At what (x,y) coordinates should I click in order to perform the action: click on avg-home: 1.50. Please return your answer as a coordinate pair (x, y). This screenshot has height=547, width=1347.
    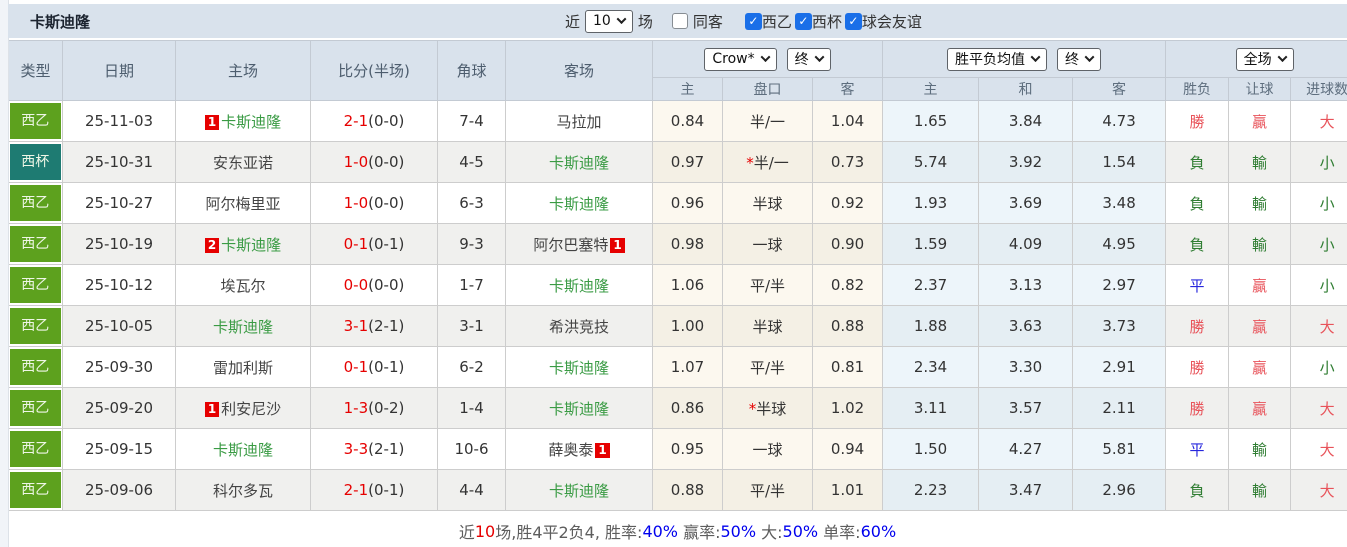
    Looking at the image, I should click on (931, 449).